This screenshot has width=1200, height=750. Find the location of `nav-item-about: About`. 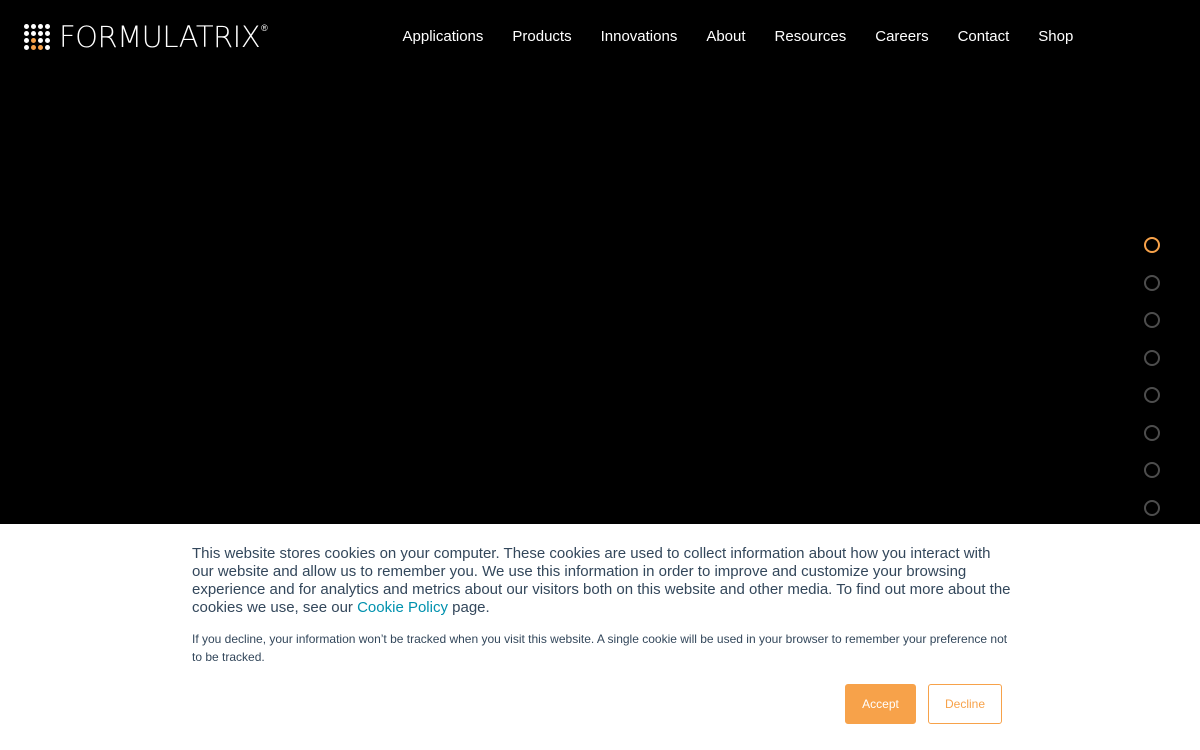

nav-item-about: About is located at coordinates (726, 37).